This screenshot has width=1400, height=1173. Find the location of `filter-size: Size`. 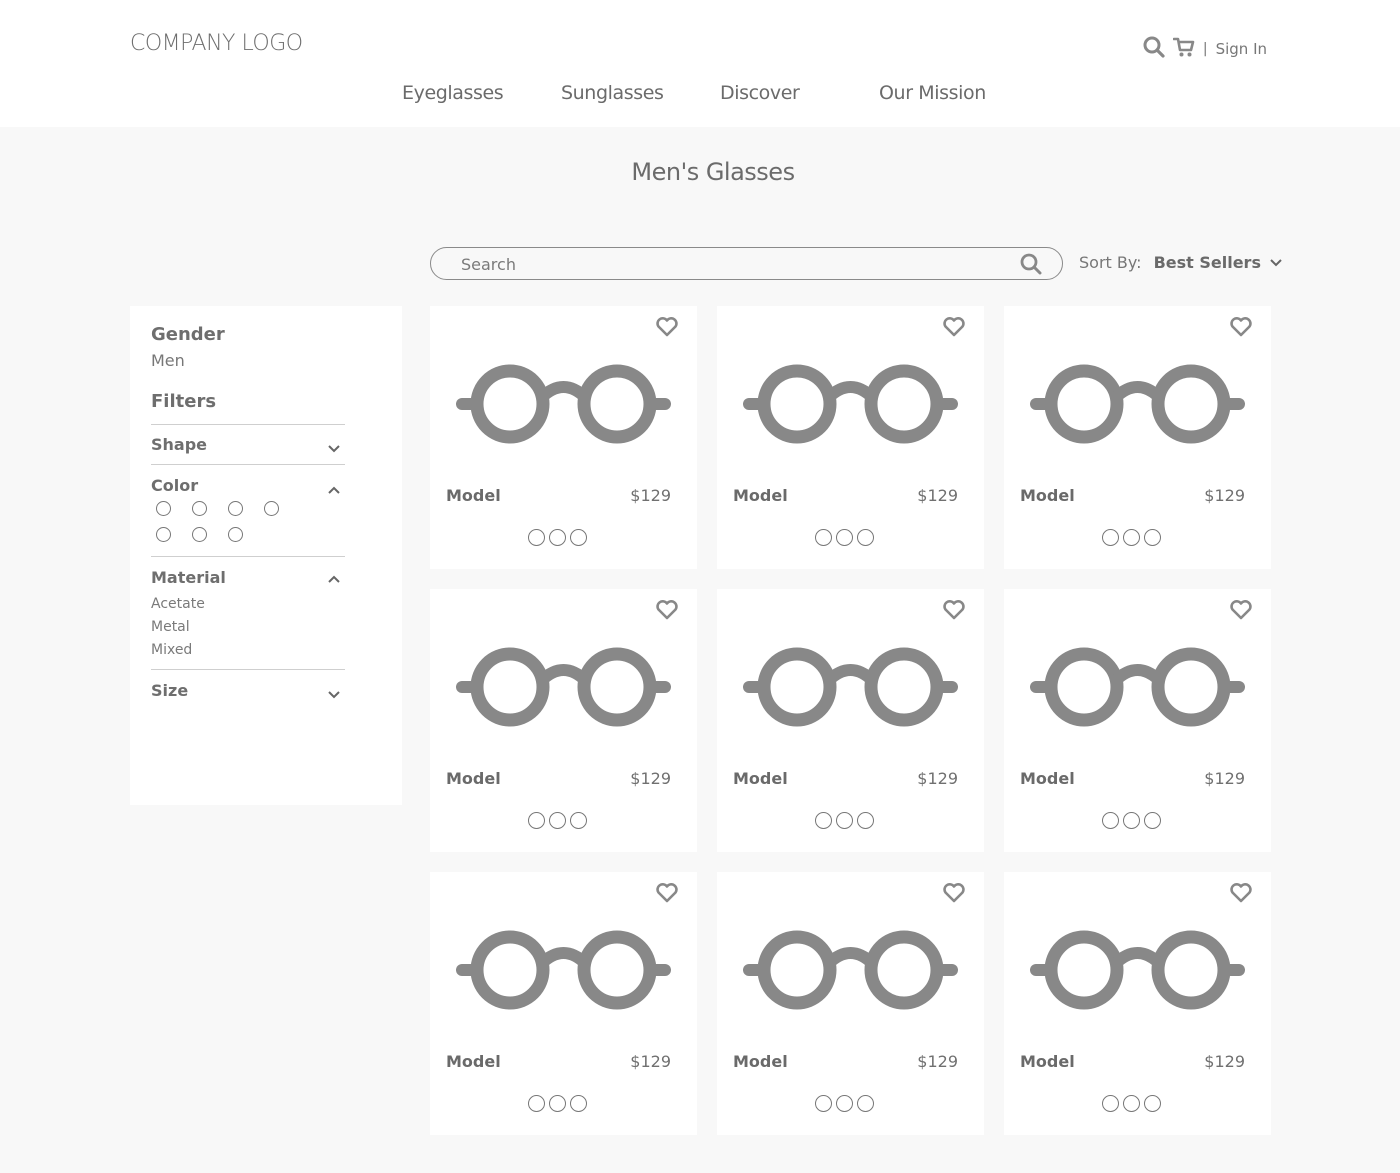

filter-size: Size is located at coordinates (248, 689).